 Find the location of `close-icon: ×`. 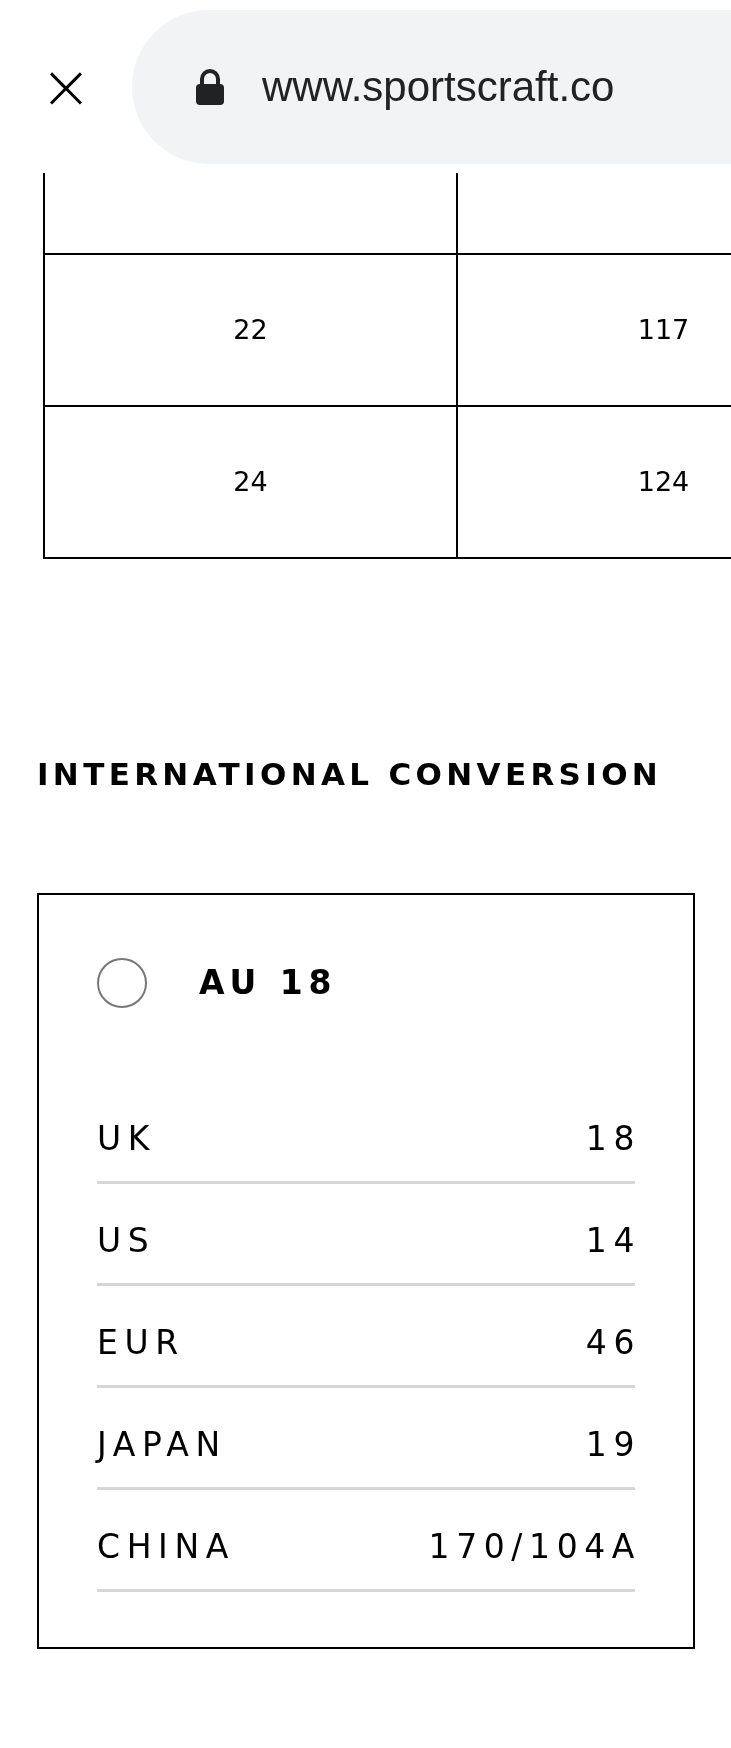

close-icon: × is located at coordinates (45, 86).